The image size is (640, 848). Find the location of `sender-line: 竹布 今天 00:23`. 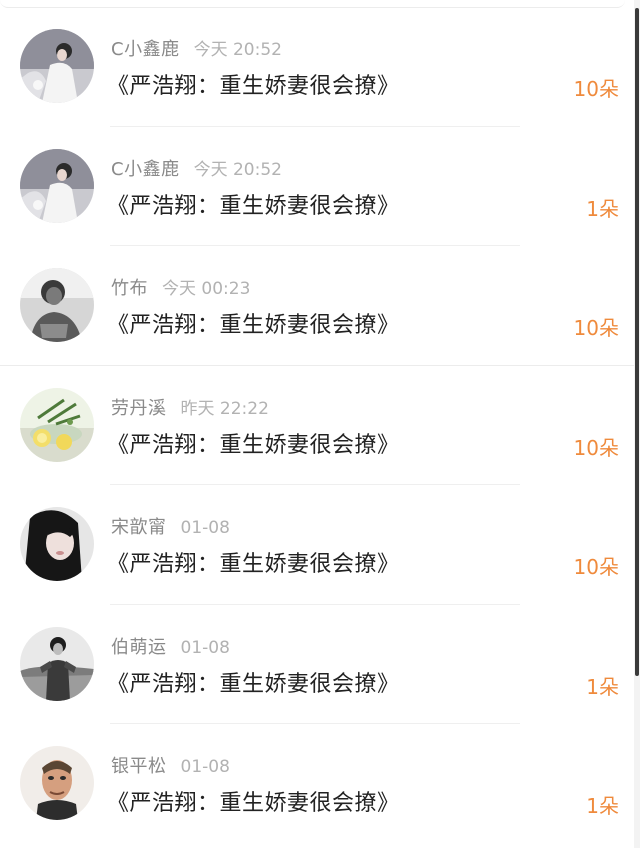

sender-line: 竹布 今天 00:23 is located at coordinates (180, 287).